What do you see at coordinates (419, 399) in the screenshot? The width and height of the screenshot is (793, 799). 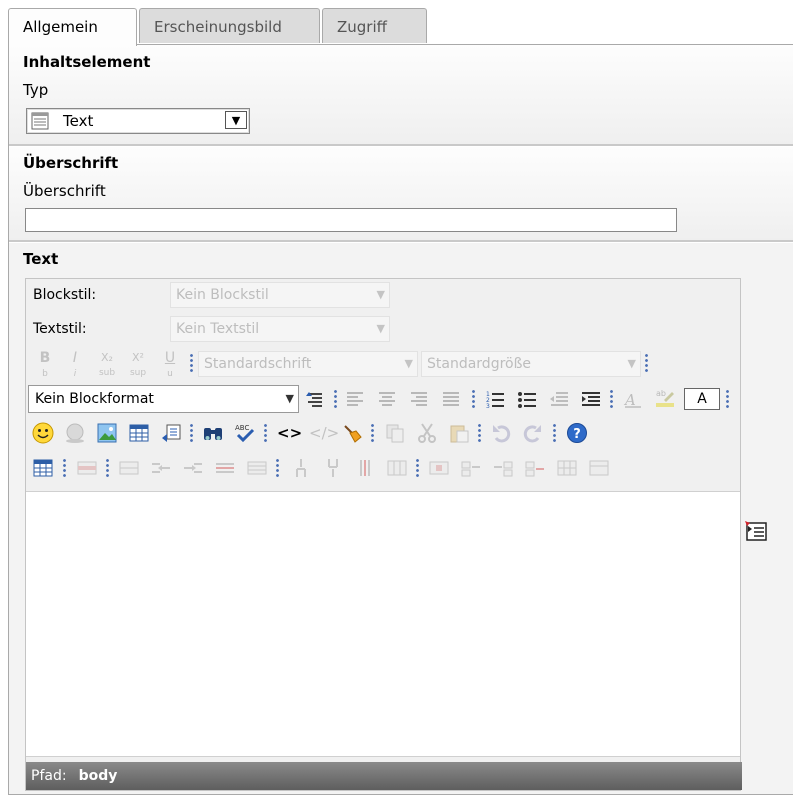 I see `align-right-icon` at bounding box center [419, 399].